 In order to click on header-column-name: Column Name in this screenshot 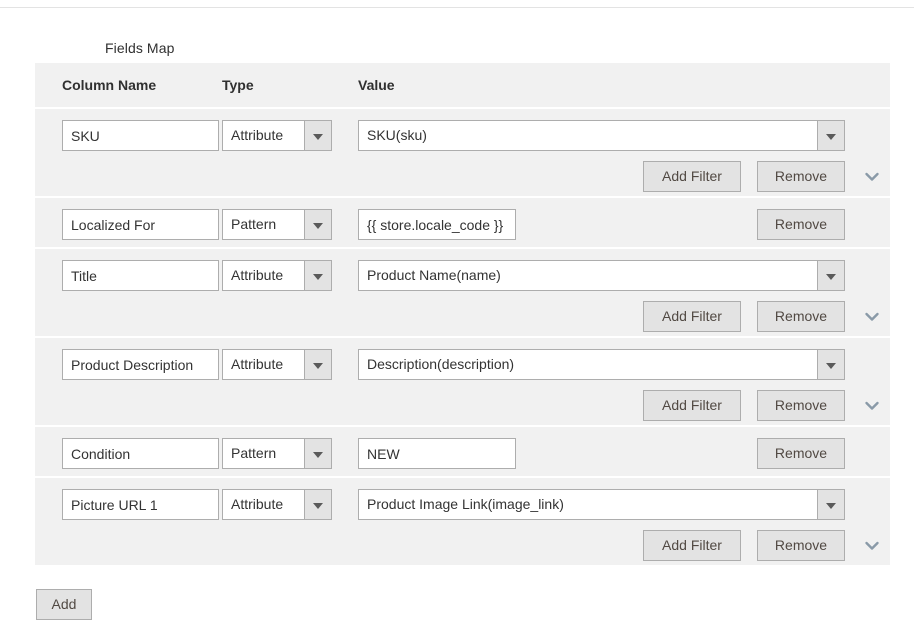, I will do `click(109, 85)`.